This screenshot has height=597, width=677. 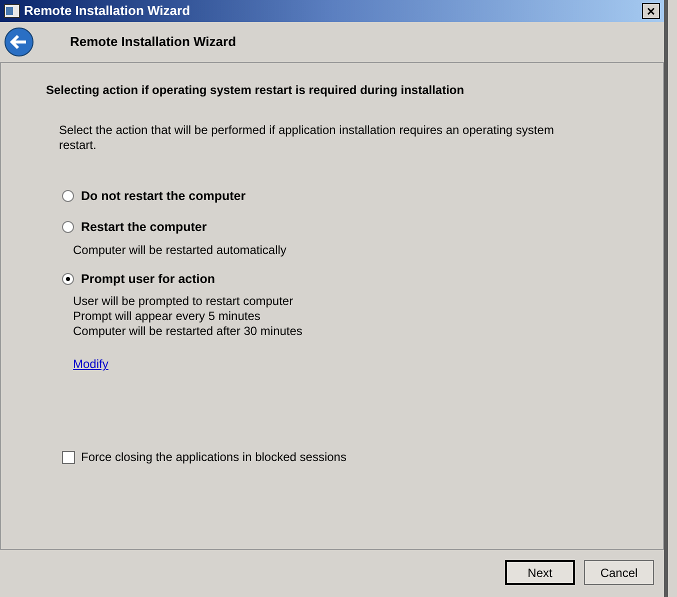 I want to click on radio-label: Do not restart the computer, so click(x=163, y=196).